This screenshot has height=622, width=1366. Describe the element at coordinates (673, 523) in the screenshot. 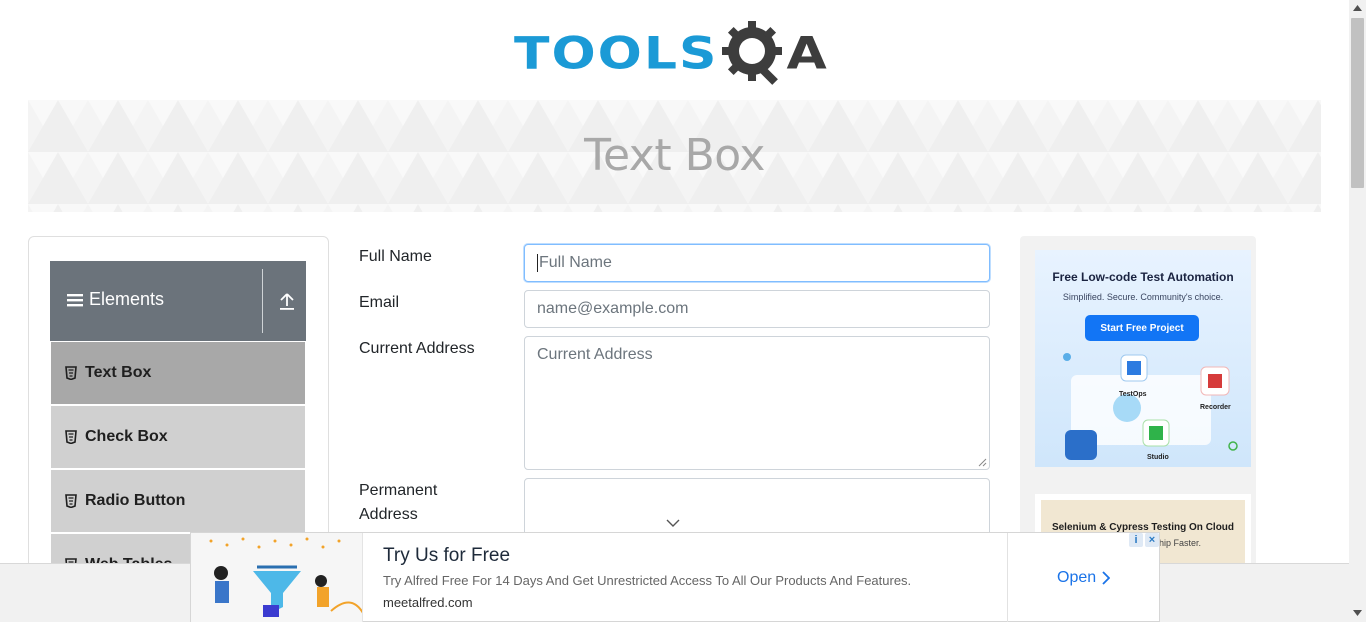

I see `chevron-down-icon` at that location.